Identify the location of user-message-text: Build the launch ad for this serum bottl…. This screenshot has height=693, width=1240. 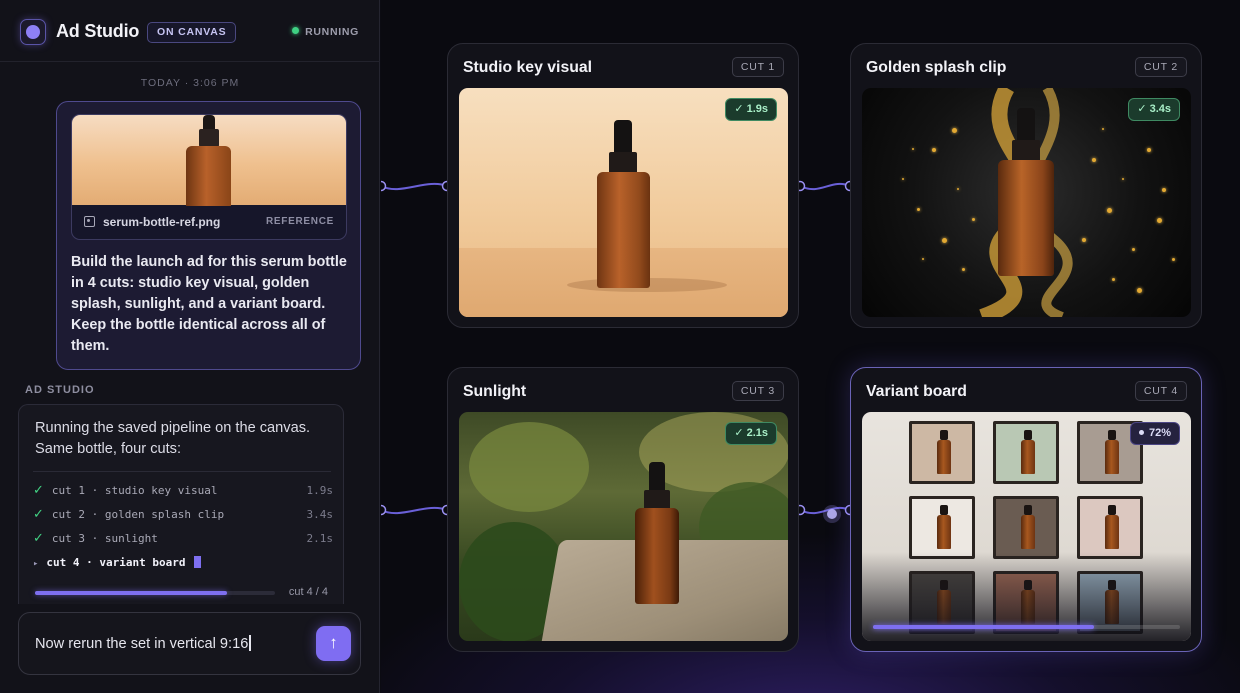
(209, 304).